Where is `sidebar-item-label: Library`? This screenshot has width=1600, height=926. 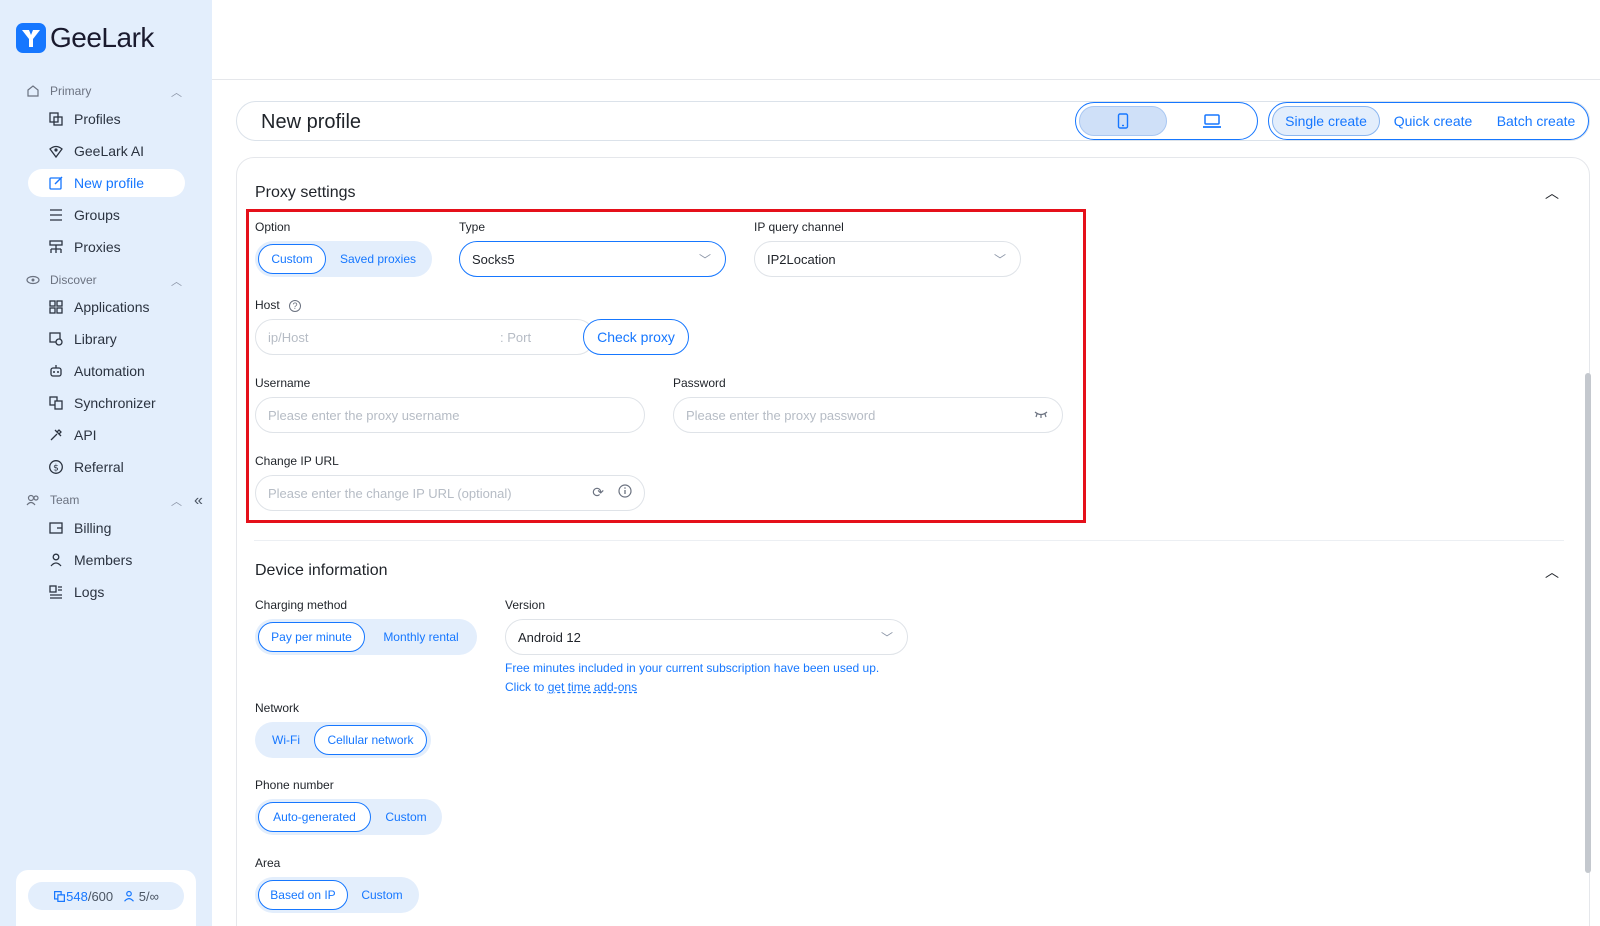 sidebar-item-label: Library is located at coordinates (95, 339).